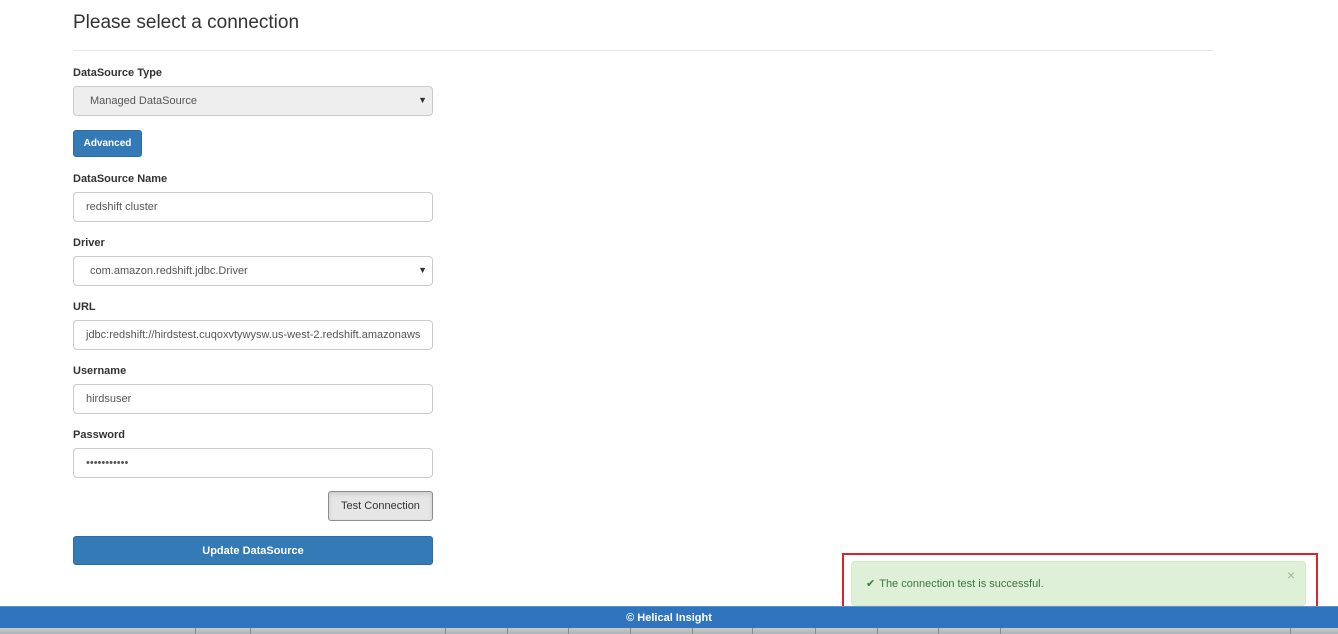 Image resolution: width=1338 pixels, height=634 pixels. What do you see at coordinates (253, 101) in the screenshot?
I see `datasource-type-select: Managed DataSource ▼` at bounding box center [253, 101].